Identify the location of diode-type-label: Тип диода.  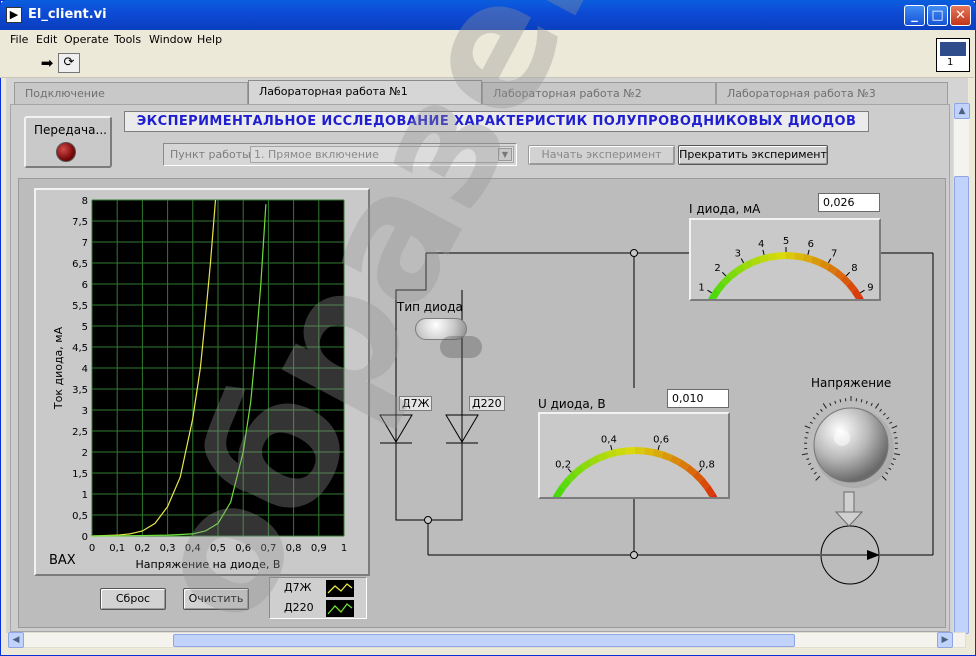
(430, 307).